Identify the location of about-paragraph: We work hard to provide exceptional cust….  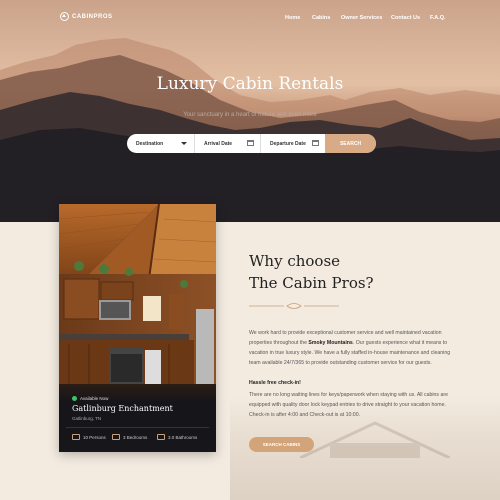
(351, 348).